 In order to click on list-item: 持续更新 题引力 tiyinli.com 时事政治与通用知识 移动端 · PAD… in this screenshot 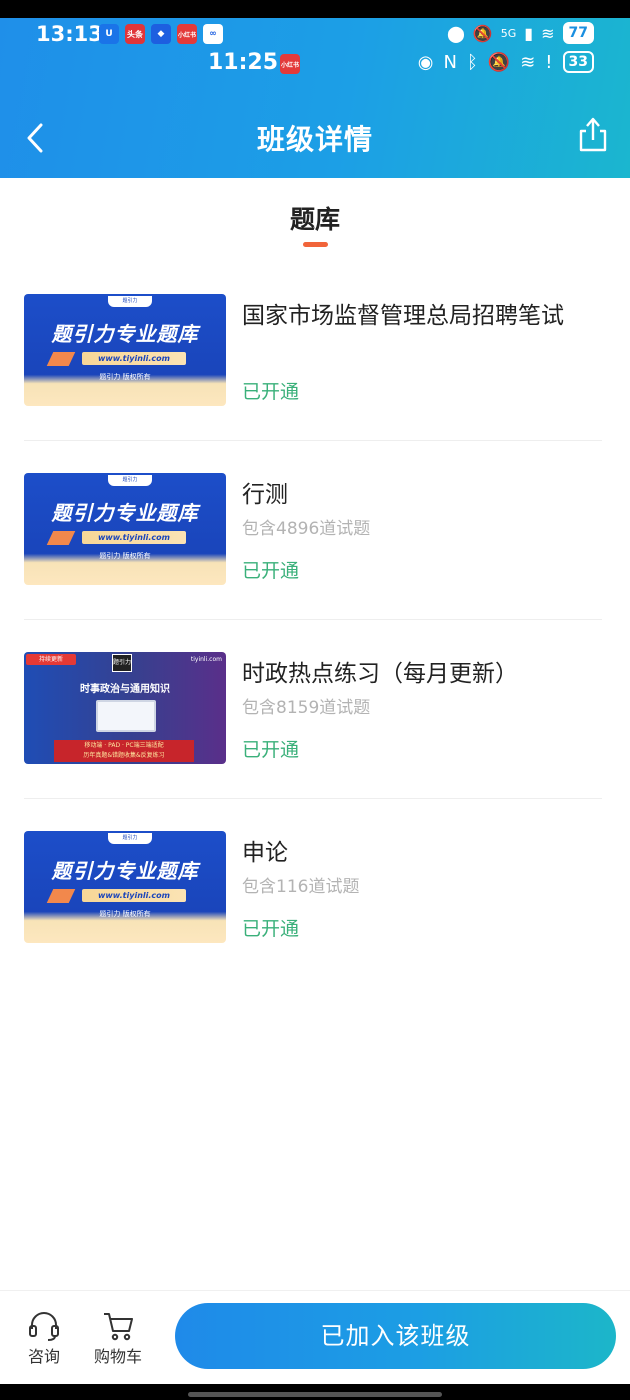, I will do `click(313, 709)`.